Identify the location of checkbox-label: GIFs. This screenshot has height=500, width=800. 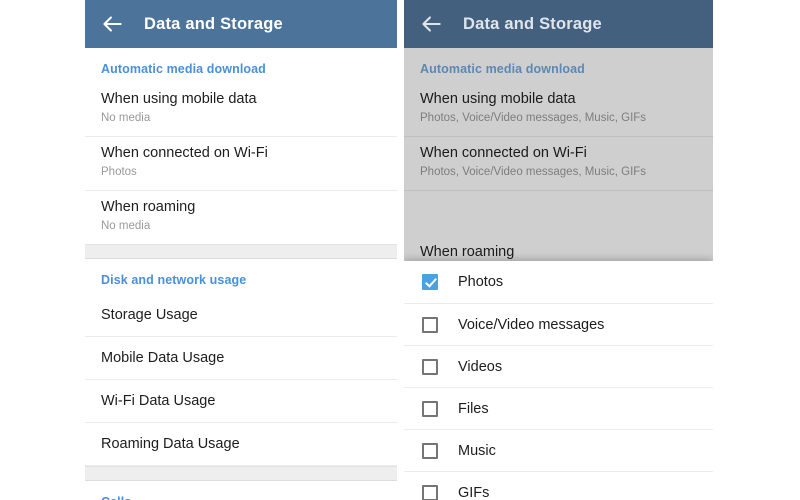
(474, 492).